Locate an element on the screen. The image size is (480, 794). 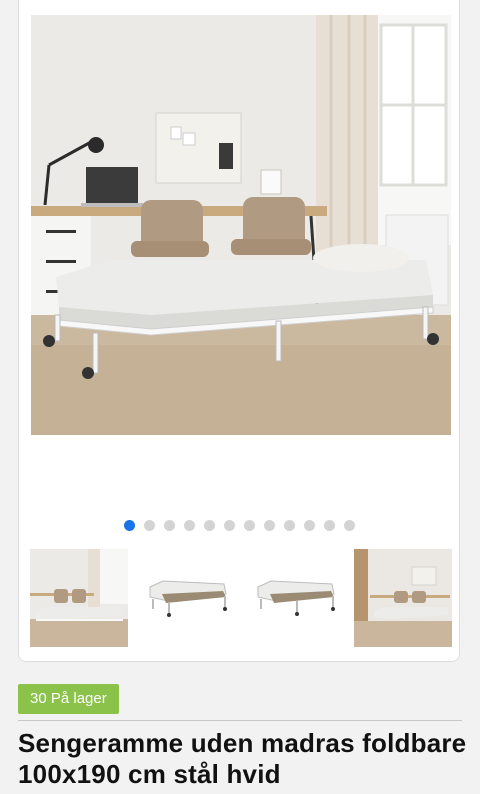
stock-badge: 30 På lager is located at coordinates (68, 699).